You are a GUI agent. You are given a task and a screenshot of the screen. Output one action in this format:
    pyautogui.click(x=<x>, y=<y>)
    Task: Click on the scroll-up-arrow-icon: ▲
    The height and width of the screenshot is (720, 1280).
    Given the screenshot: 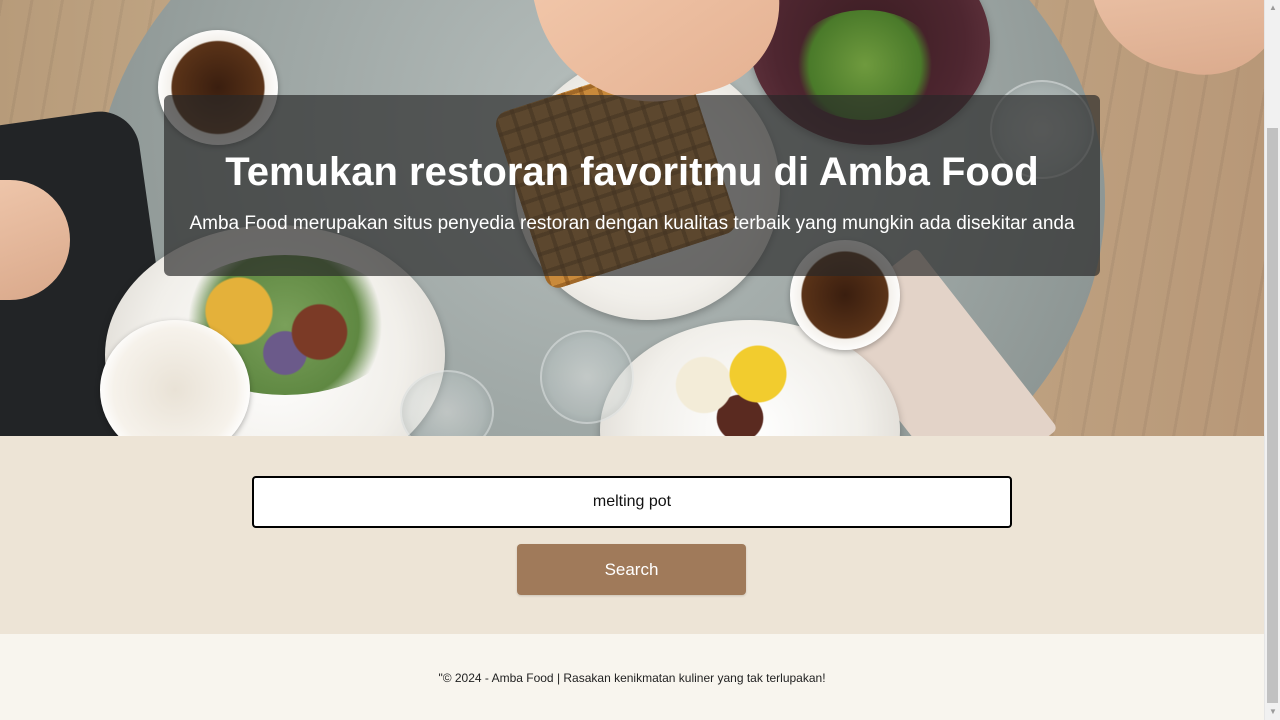 What is the action you would take?
    pyautogui.click(x=1272, y=8)
    